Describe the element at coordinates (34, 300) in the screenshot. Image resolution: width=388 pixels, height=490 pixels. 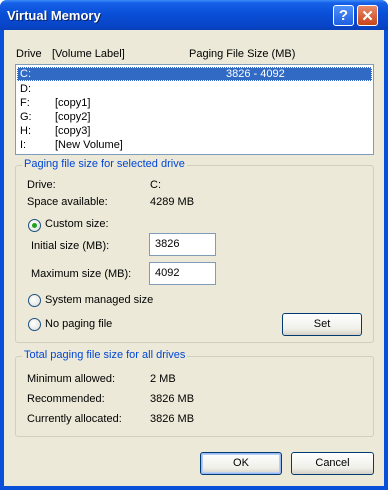
I see `system-managed-radio` at that location.